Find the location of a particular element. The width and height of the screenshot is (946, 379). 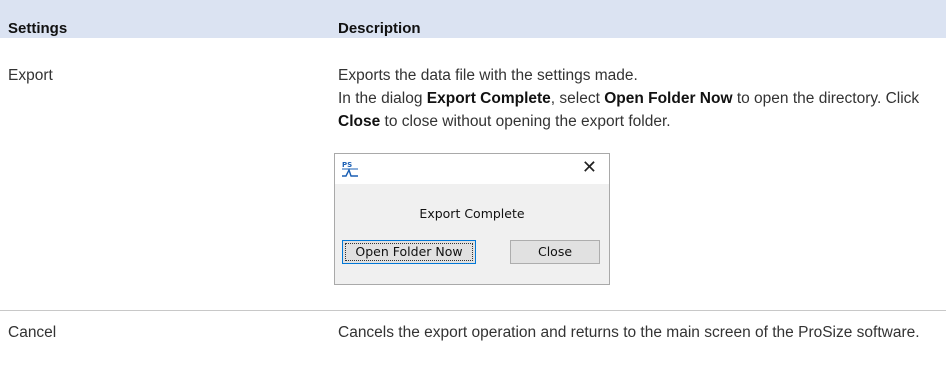

row-divider is located at coordinates (473, 310).